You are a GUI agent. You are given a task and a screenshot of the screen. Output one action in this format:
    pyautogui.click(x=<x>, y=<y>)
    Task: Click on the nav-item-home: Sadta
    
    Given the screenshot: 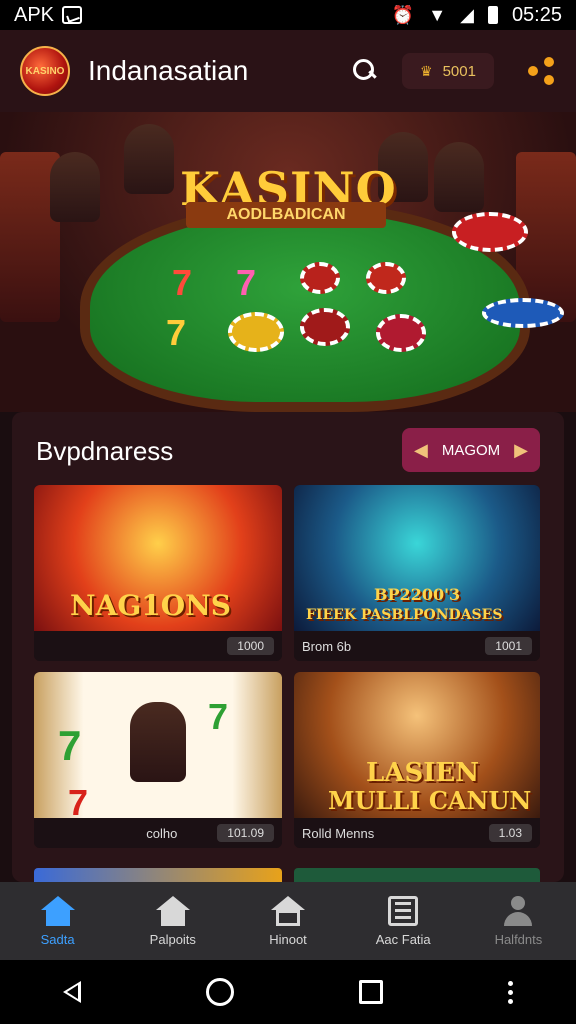 What is the action you would take?
    pyautogui.click(x=57, y=921)
    